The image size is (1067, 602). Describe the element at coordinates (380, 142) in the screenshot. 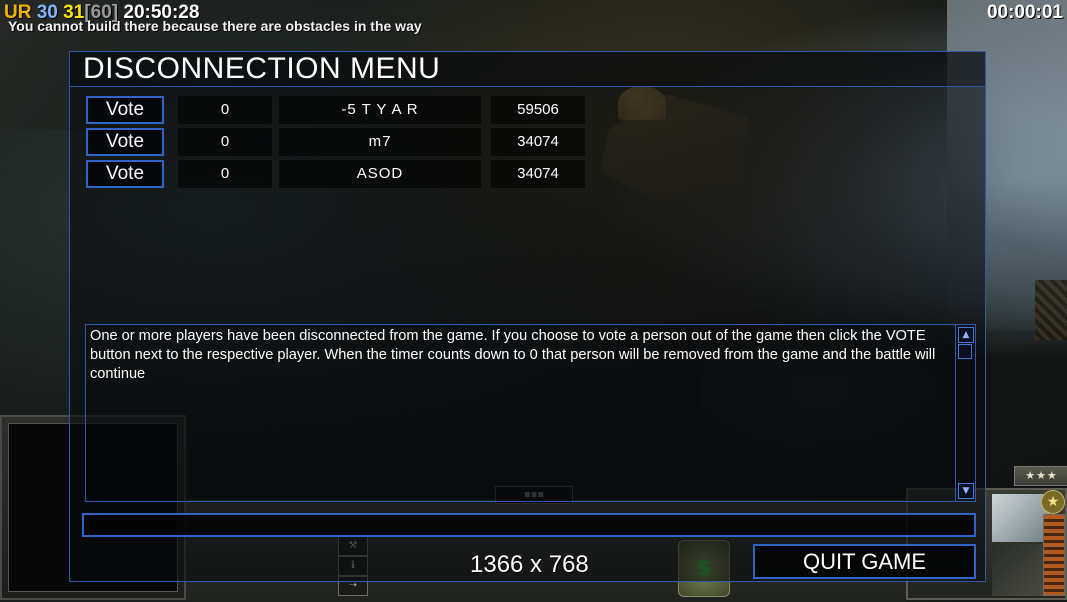

I see `player-name: m7` at that location.